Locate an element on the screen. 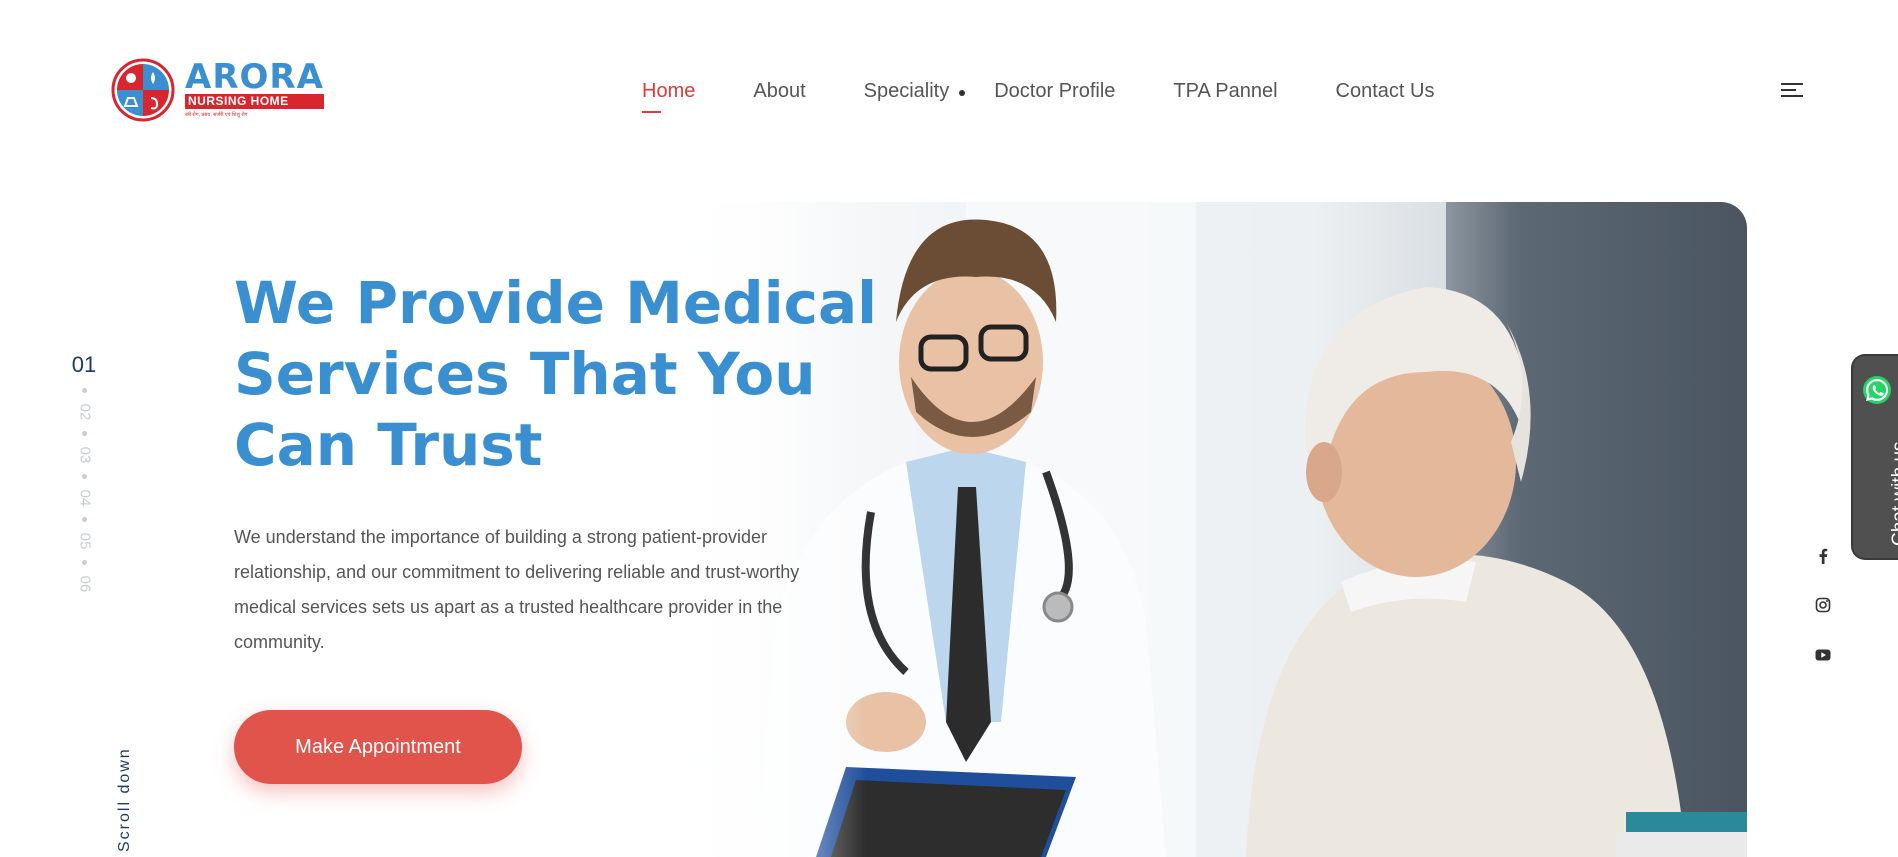  slide-number-02: 02 is located at coordinates (84, 412).